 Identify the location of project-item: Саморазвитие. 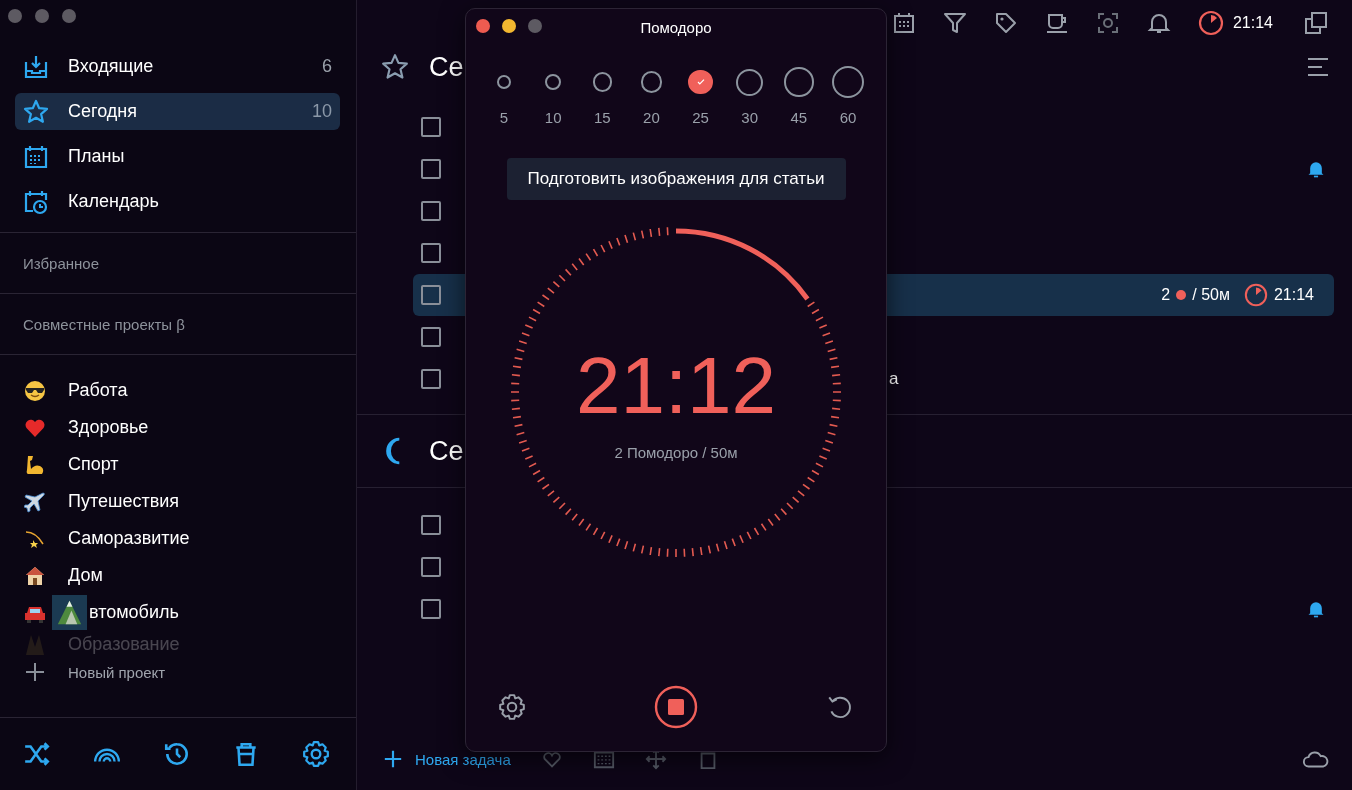
(190, 538).